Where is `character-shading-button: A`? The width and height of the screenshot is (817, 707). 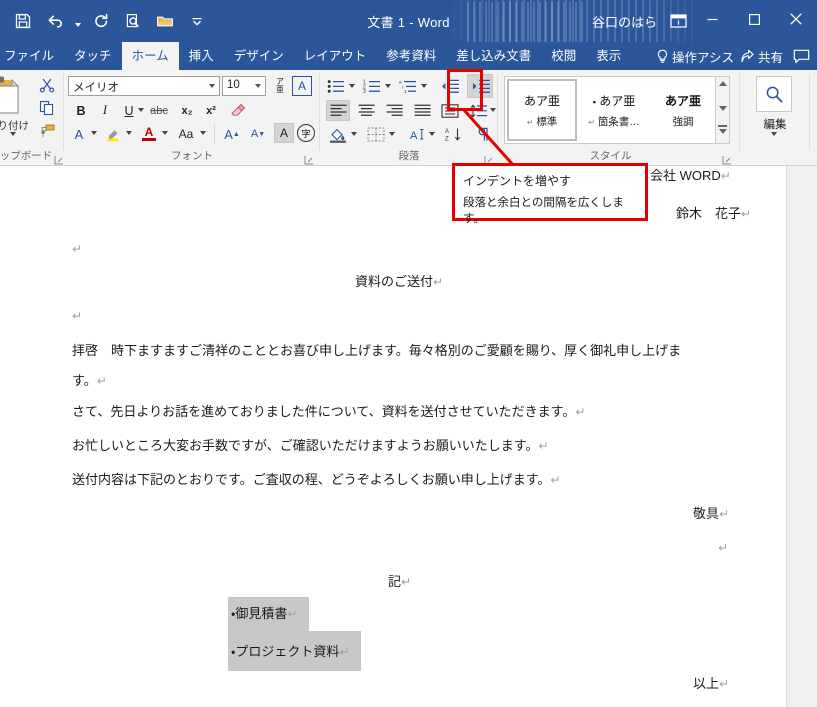 character-shading-button: A is located at coordinates (284, 133).